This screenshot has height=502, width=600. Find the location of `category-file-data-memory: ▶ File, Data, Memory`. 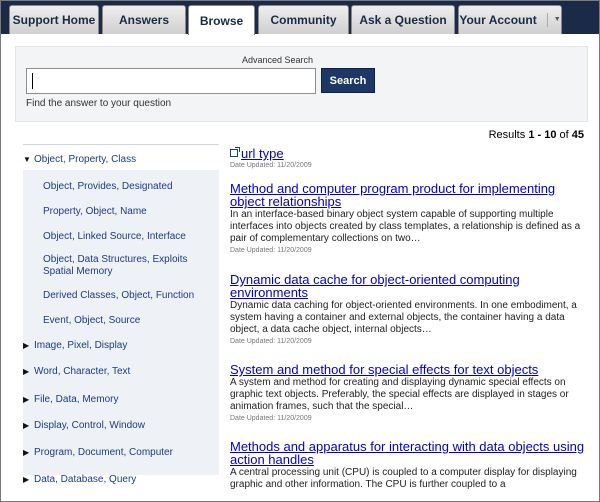

category-file-data-memory: ▶ File, Data, Memory is located at coordinates (70, 399).